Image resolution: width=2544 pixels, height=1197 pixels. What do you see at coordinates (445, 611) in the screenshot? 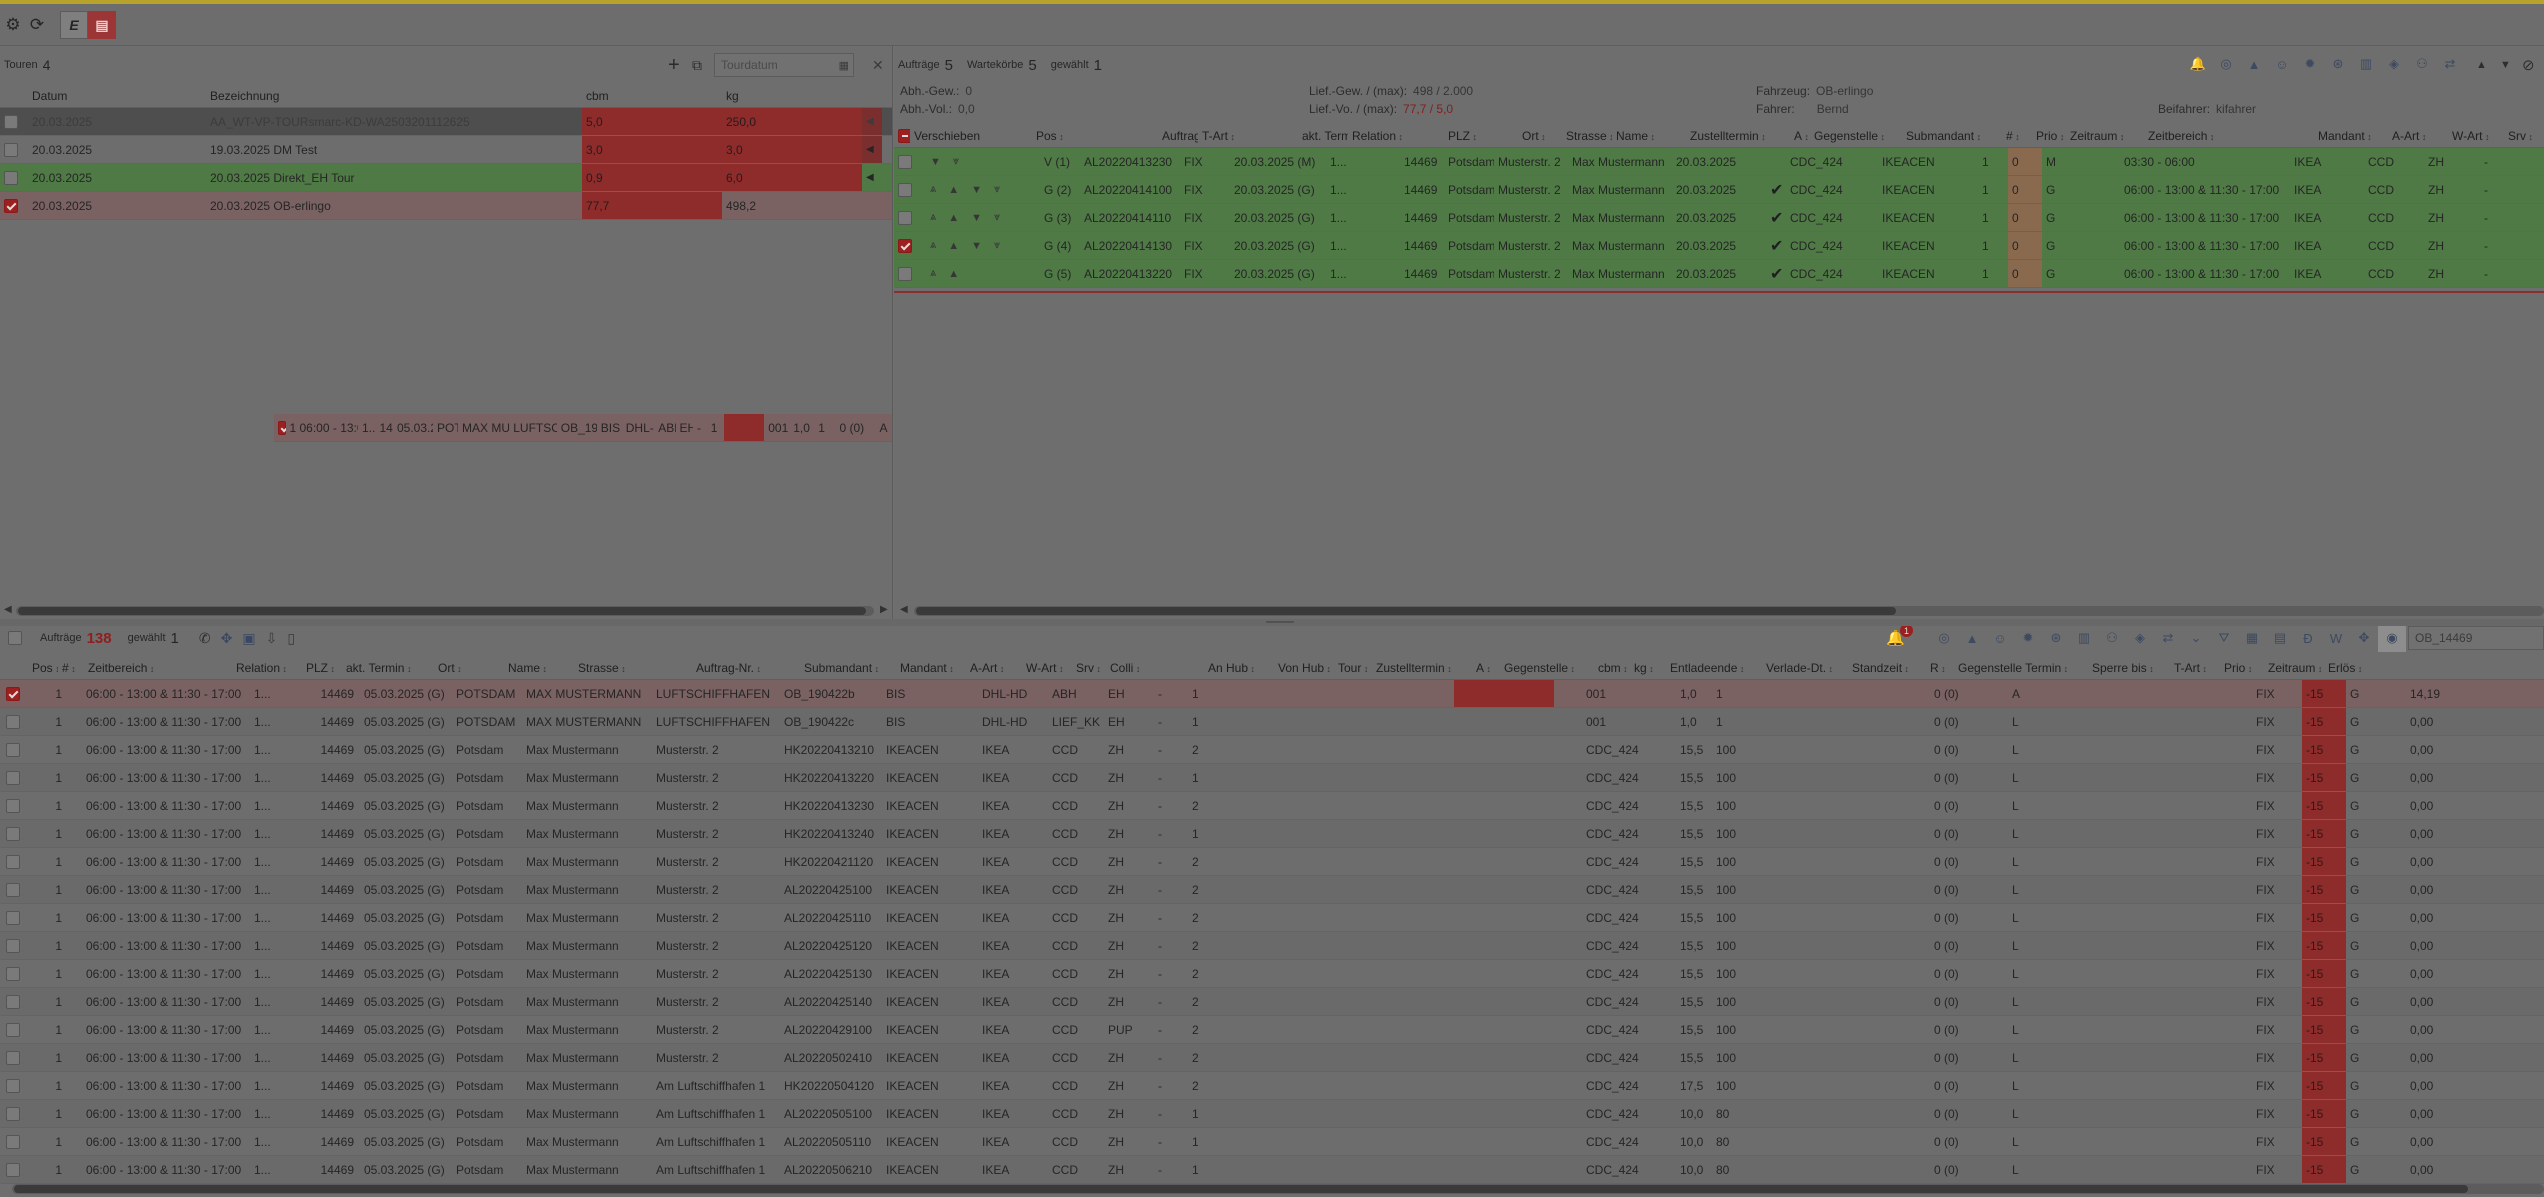
I see `tours-hscrollbar` at bounding box center [445, 611].